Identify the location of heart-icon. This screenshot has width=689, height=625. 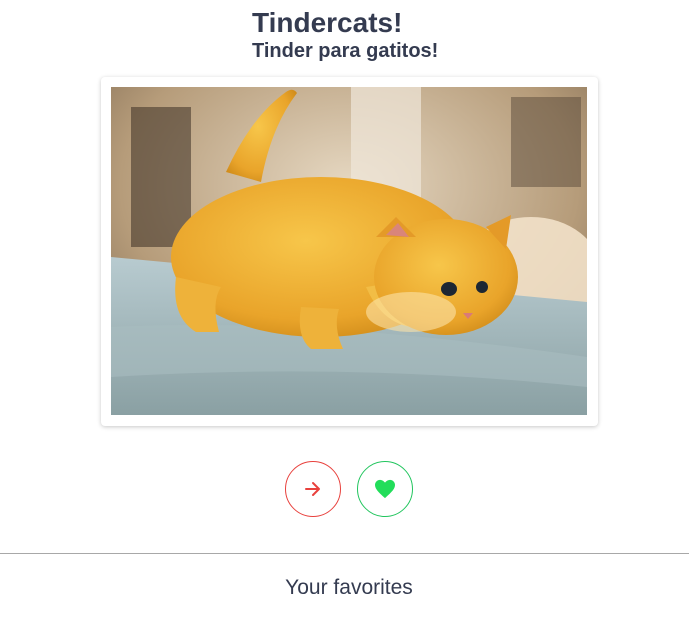
(385, 489).